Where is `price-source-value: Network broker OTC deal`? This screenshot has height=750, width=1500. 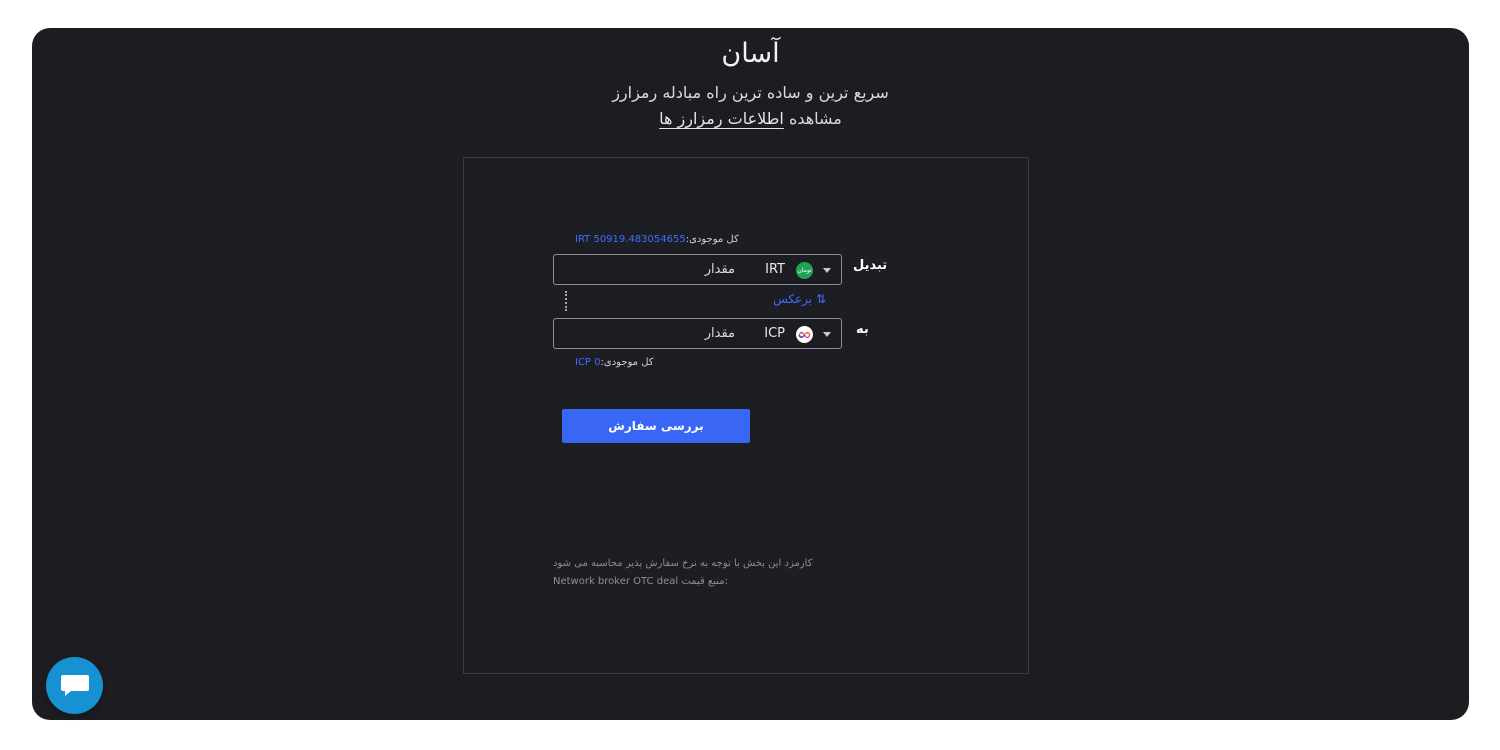 price-source-value: Network broker OTC deal is located at coordinates (616, 581).